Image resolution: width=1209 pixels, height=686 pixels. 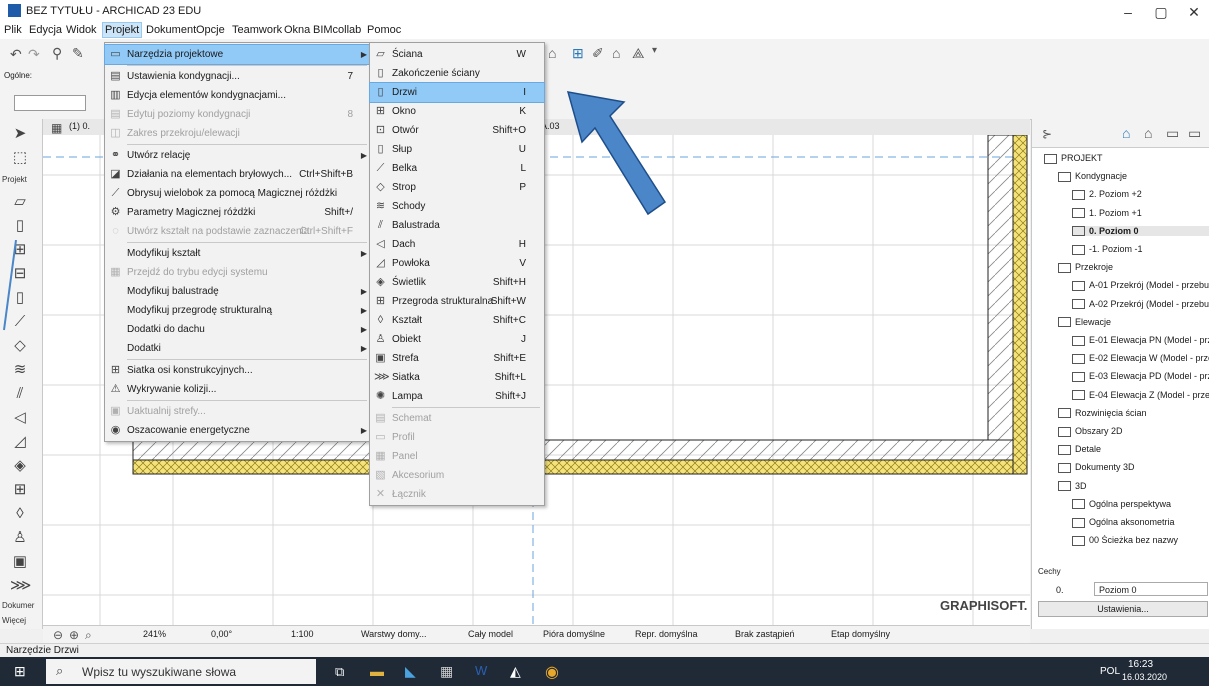 What do you see at coordinates (457, 225) in the screenshot?
I see `menu-item-balustrada: ⫽ Balustrada` at bounding box center [457, 225].